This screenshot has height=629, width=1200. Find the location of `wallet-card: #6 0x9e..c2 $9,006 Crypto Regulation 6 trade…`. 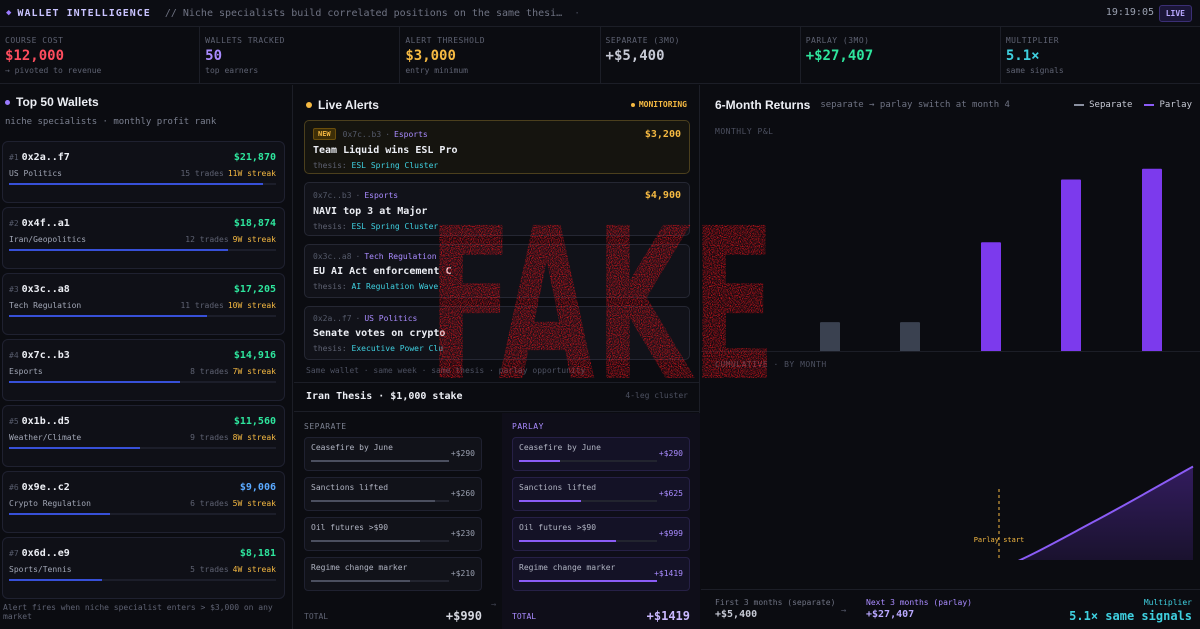

wallet-card: #6 0x9e..c2 $9,006 Crypto Regulation 6 trade… is located at coordinates (143, 502).